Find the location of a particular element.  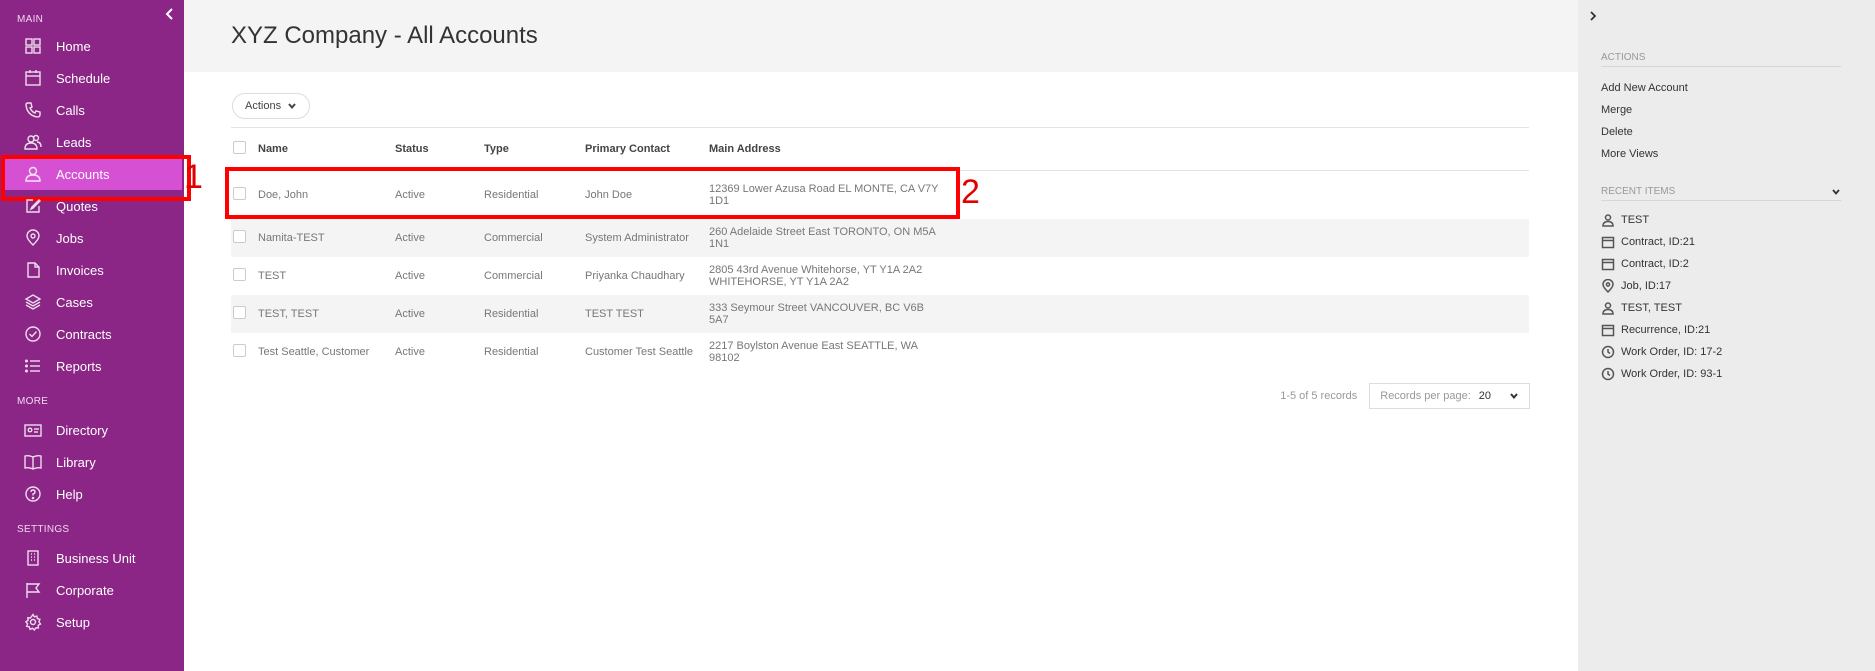

sidebar-item-label: Library is located at coordinates (76, 462).